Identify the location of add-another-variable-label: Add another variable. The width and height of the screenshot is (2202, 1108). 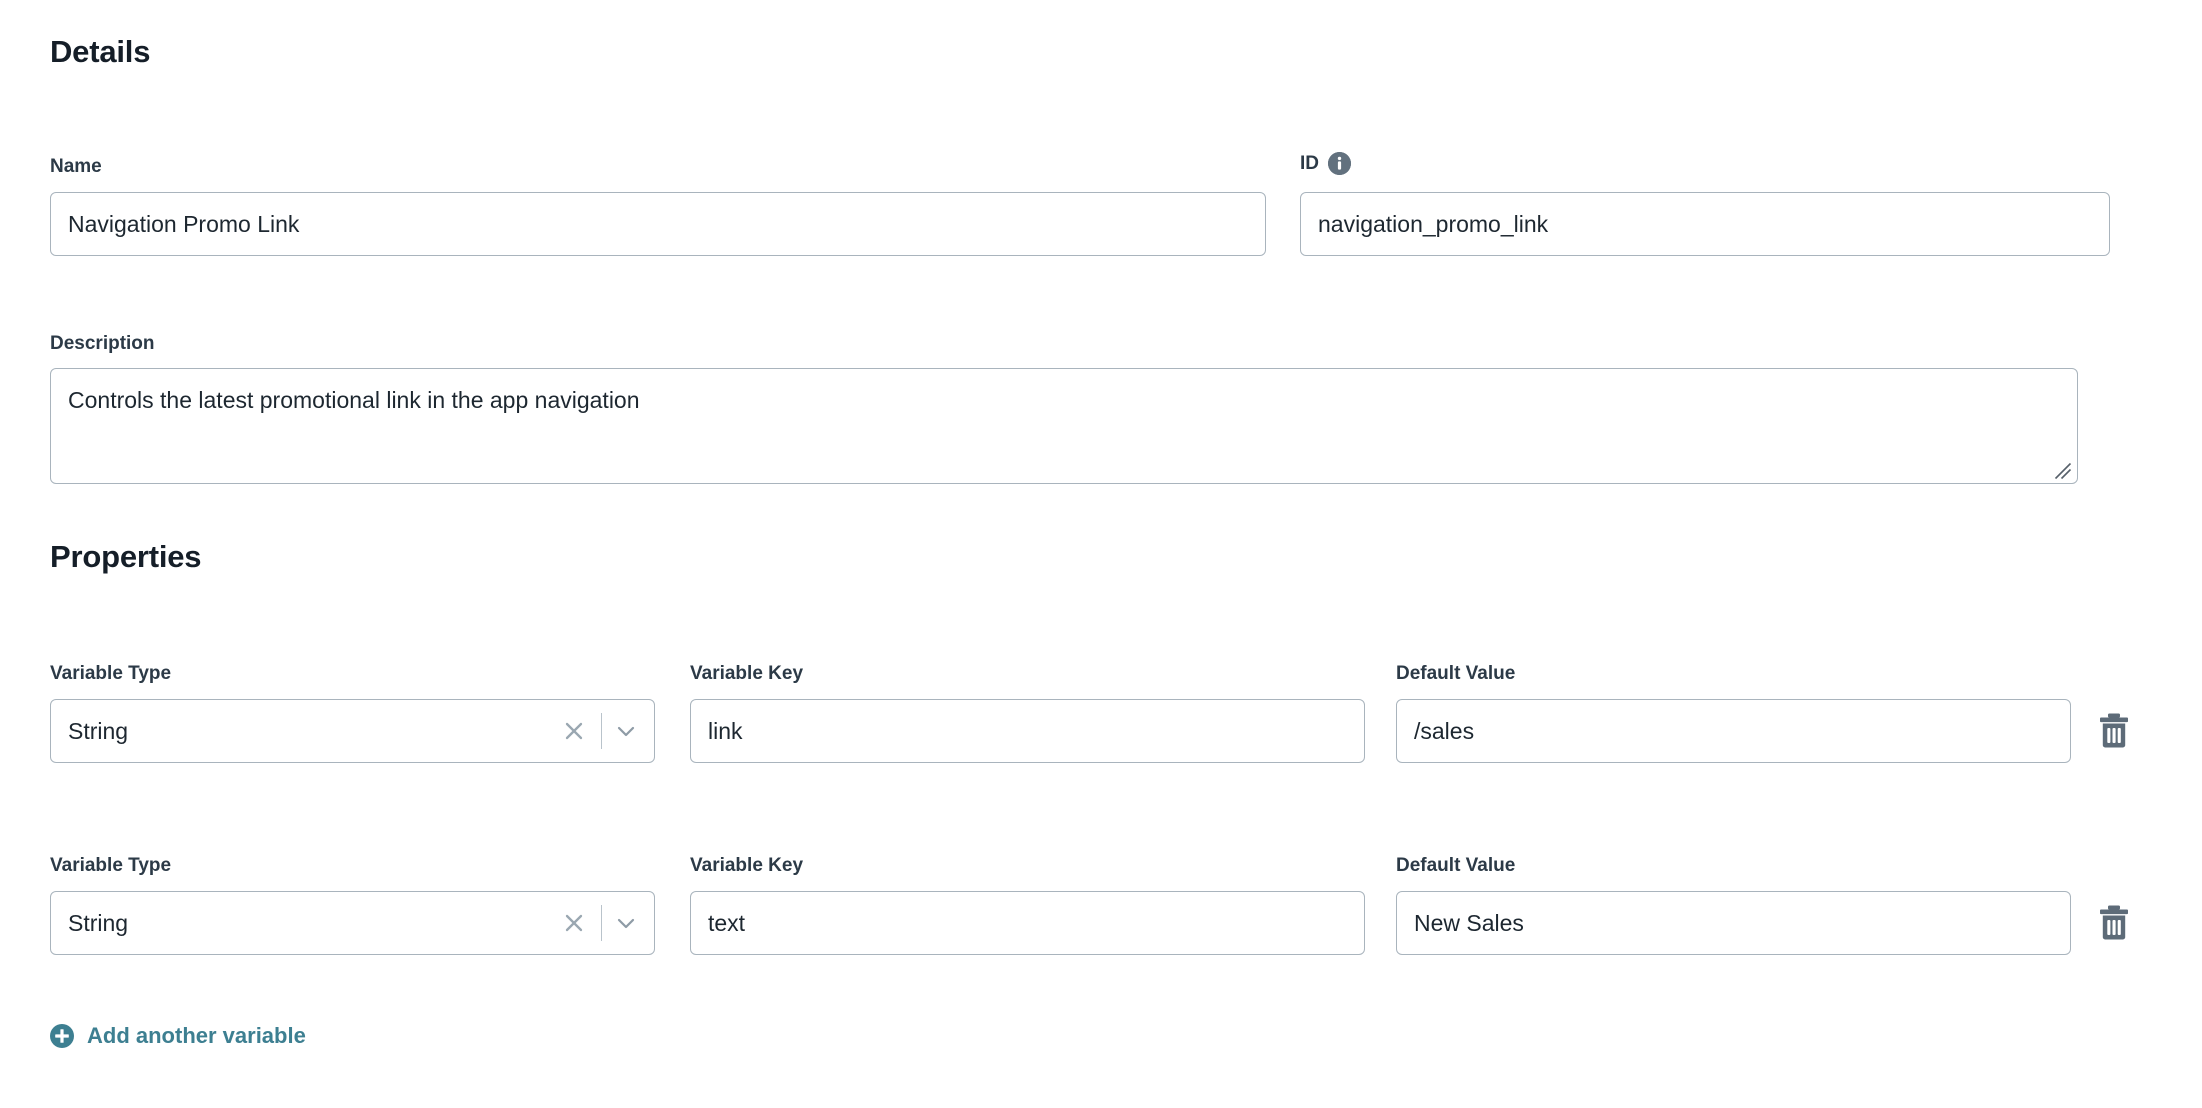
(196, 1035).